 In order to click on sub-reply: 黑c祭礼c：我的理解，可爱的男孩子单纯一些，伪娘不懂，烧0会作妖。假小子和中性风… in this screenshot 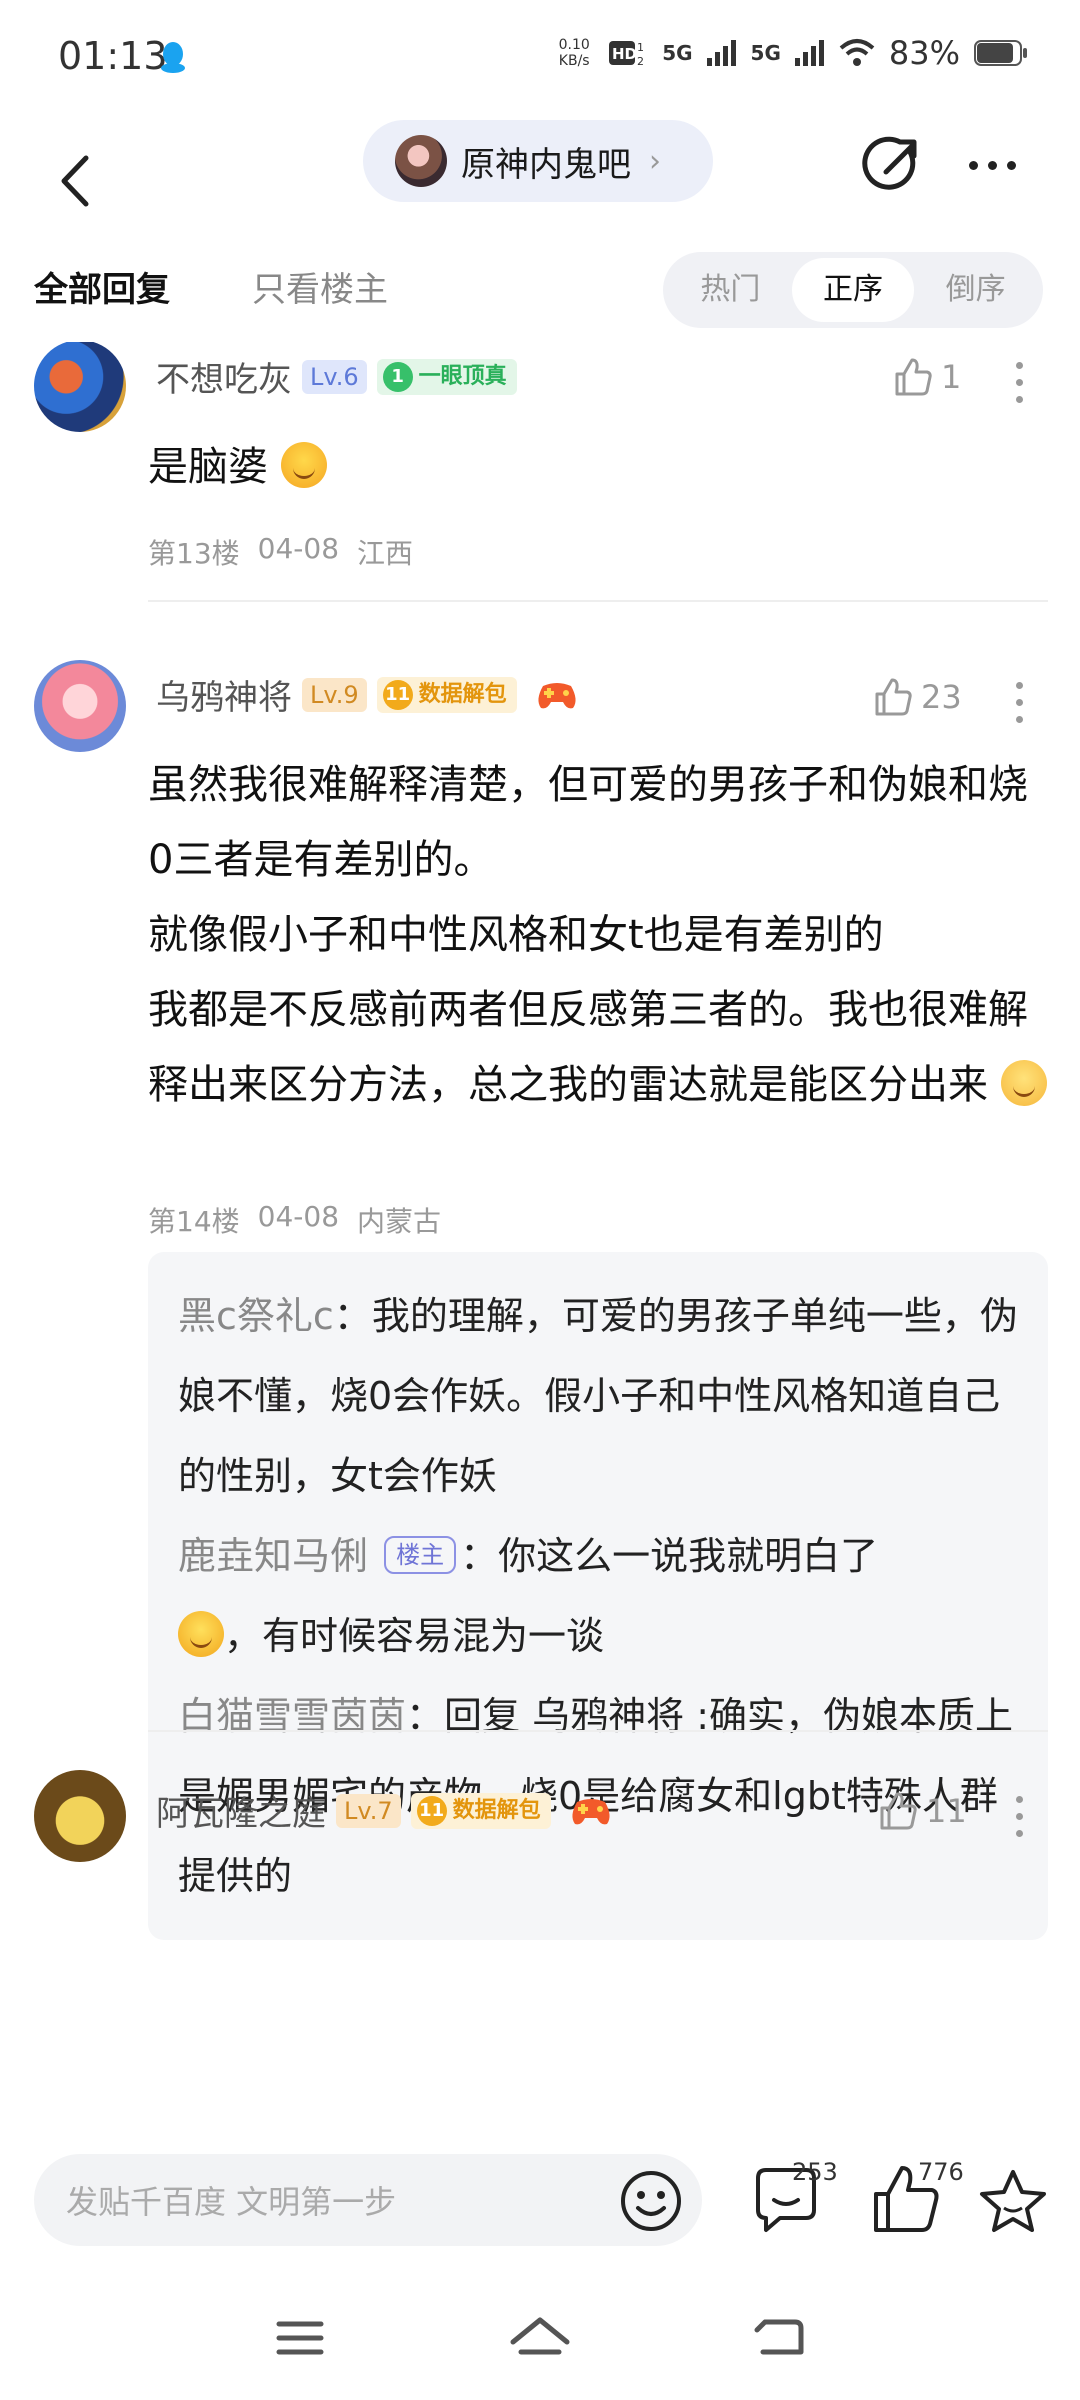, I will do `click(598, 1396)`.